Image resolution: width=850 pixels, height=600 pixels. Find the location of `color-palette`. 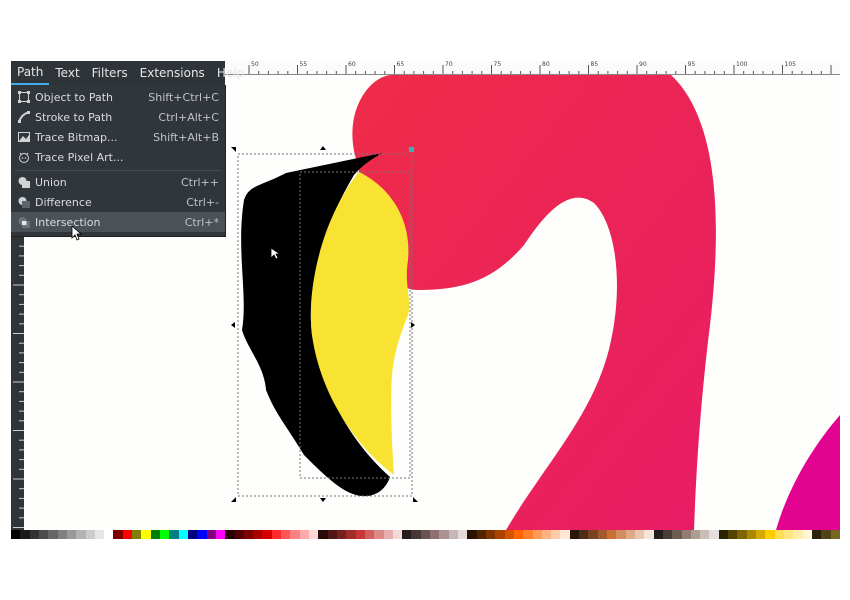

color-palette is located at coordinates (425, 534).